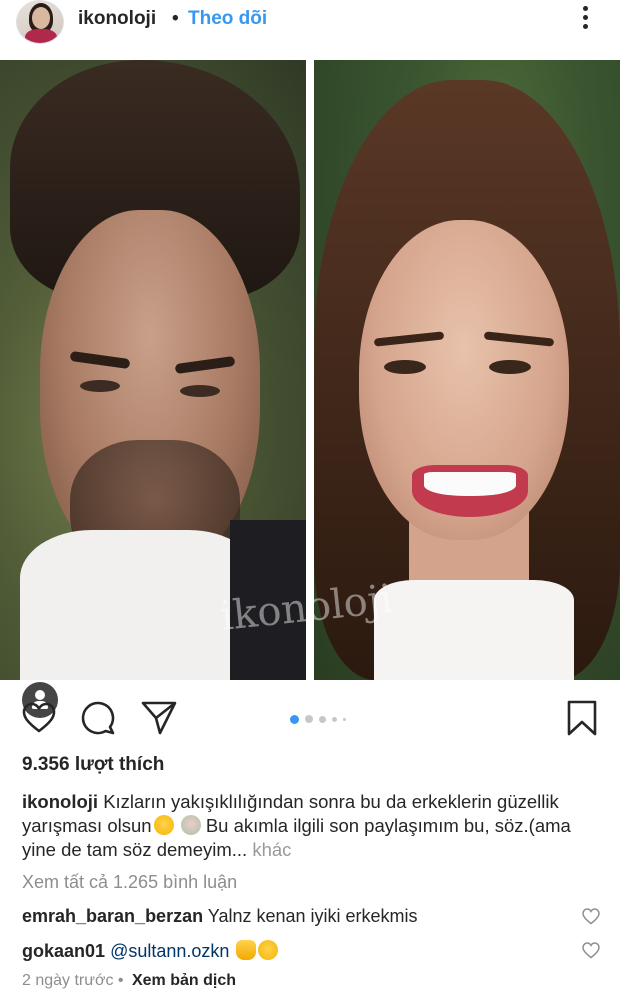  I want to click on post-meta: 2 ngày trước • Xem bản dịch, so click(129, 981).